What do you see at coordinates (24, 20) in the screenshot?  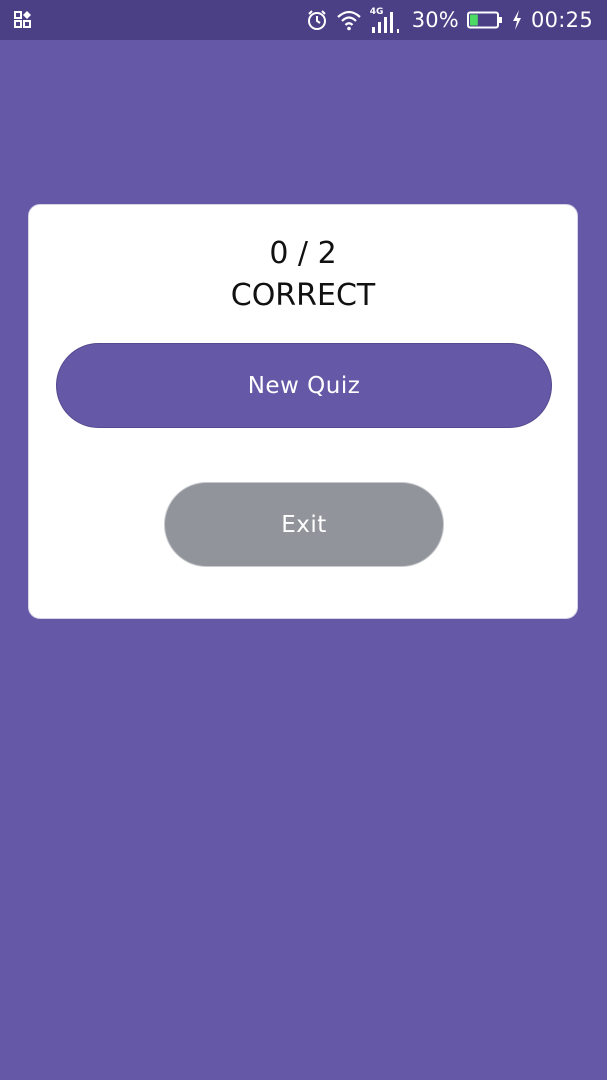 I see `qr-code-icon` at bounding box center [24, 20].